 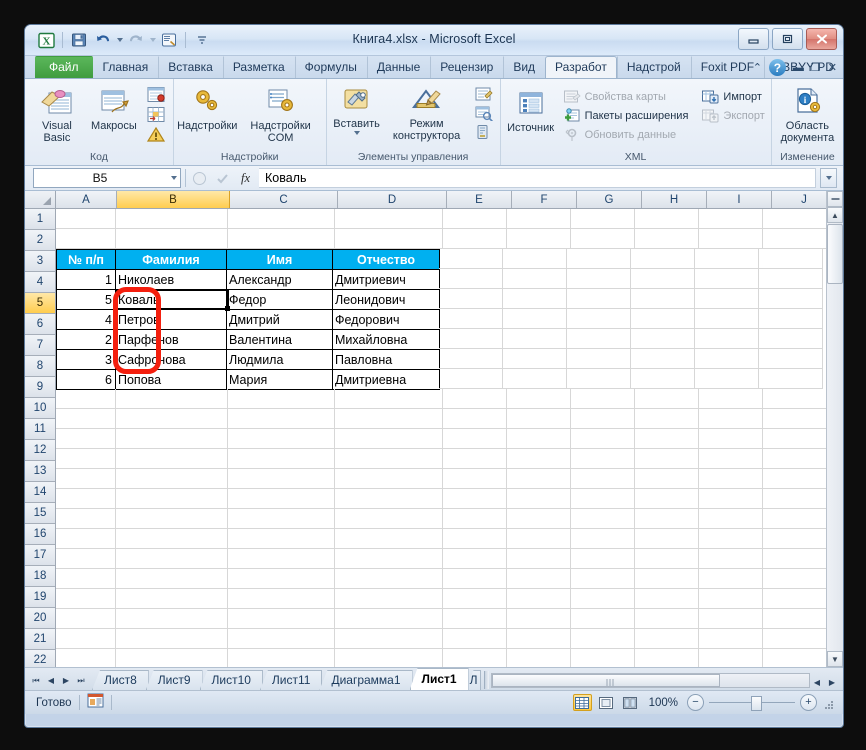 What do you see at coordinates (107, 178) in the screenshot?
I see `name-box: B5` at bounding box center [107, 178].